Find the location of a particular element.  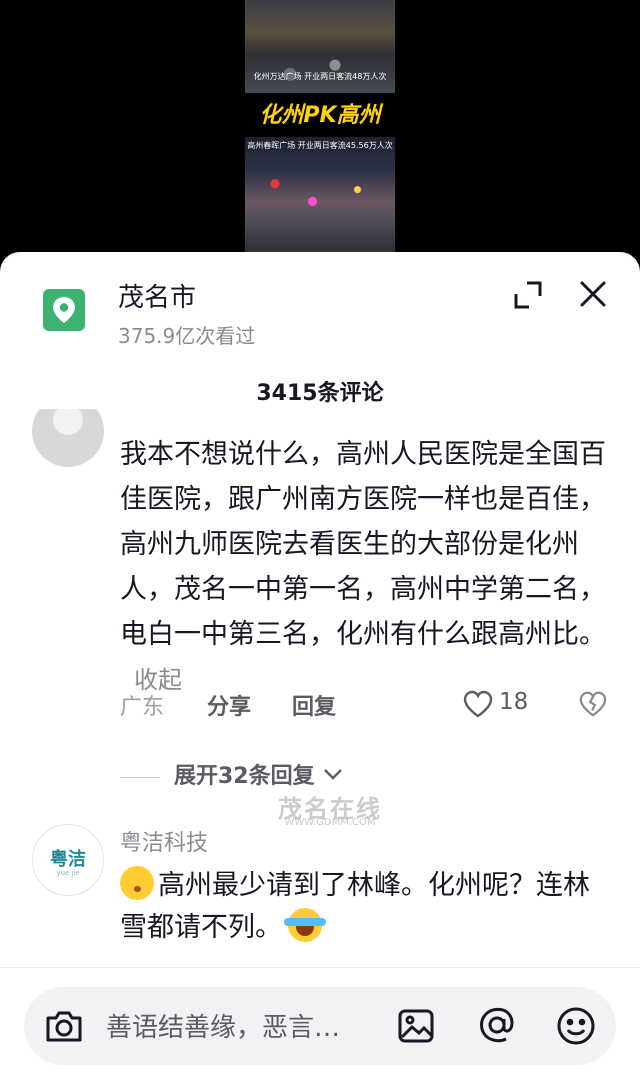

watermark-url: WWW.GDMM.COM is located at coordinates (330, 822).